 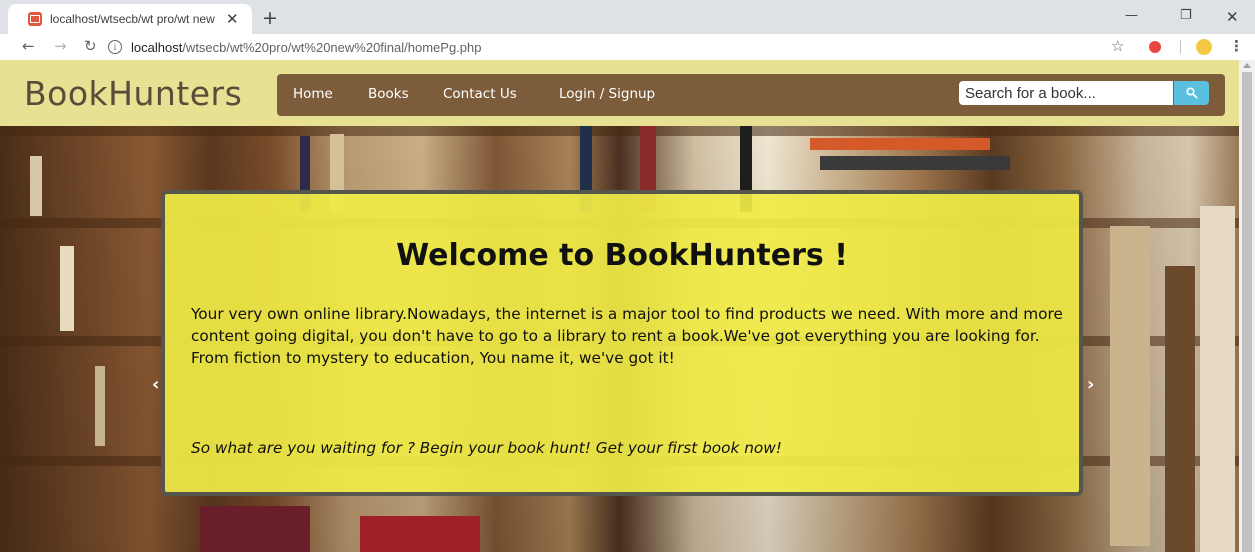 What do you see at coordinates (627, 17) in the screenshot?
I see `browser-tabstrip: localhost/wtsecb/wt pro/wt new ✕ + — ❐ ✕` at bounding box center [627, 17].